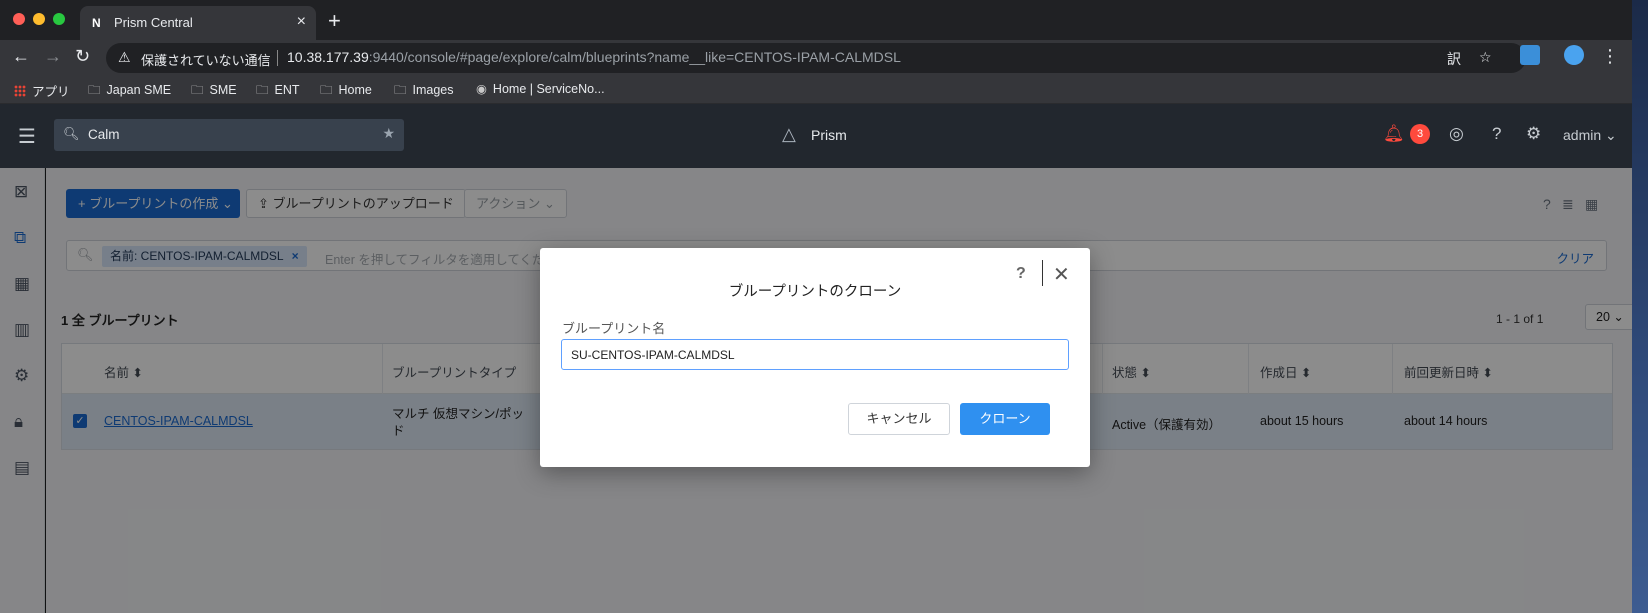  Describe the element at coordinates (229, 135) in the screenshot. I see `app-search-bar: 🔍︎ Calm ★` at that location.